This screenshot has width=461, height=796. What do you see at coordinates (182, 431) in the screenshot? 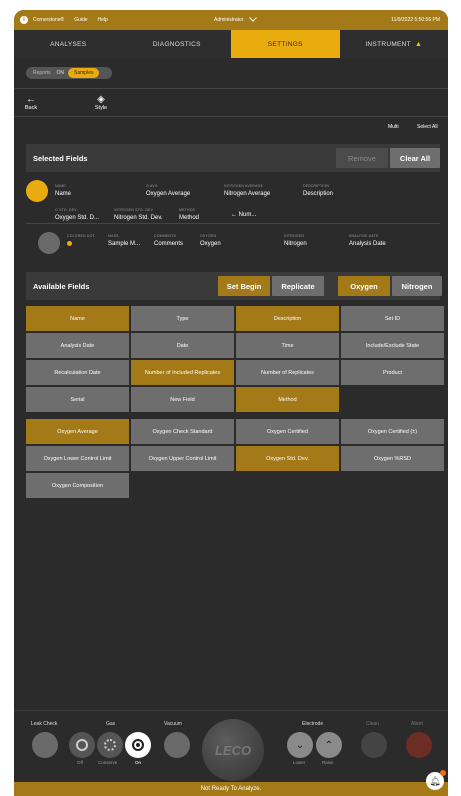
I see `field-tile: Oxygen Check Standard` at bounding box center [182, 431].